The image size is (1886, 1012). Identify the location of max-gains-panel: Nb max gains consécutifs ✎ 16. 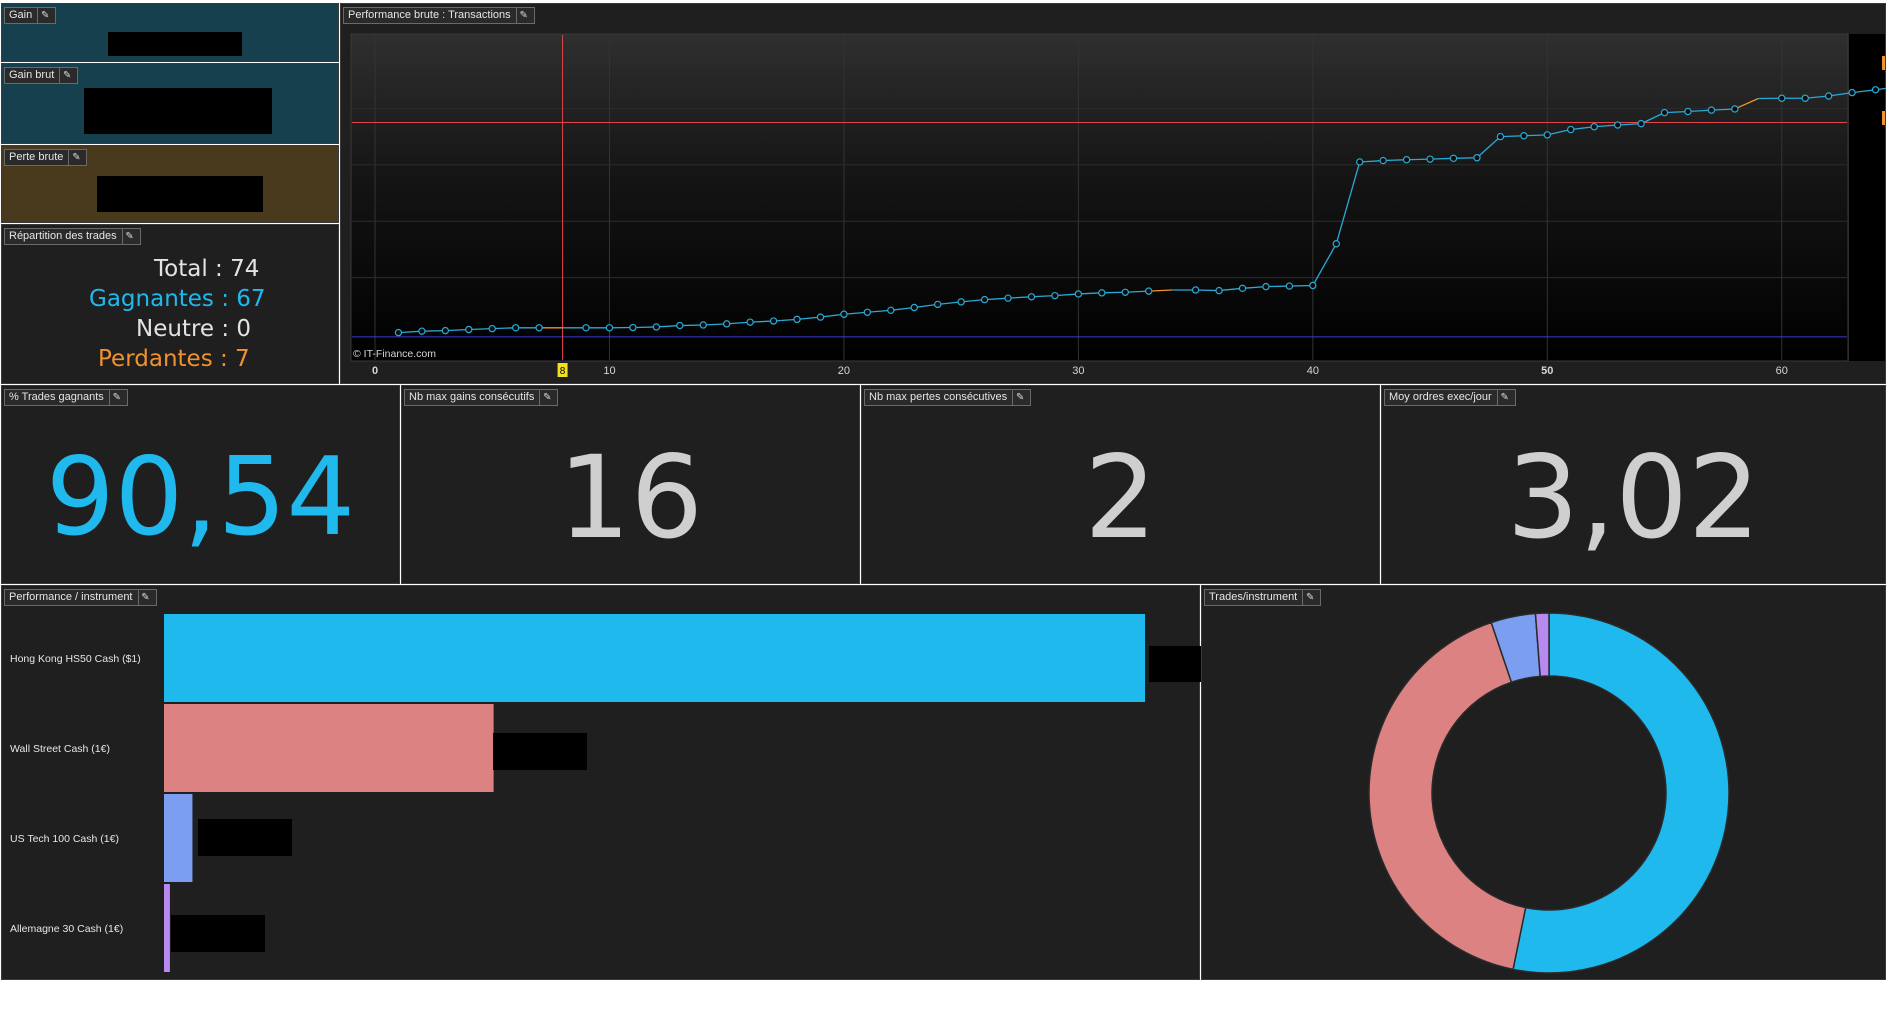
(630, 484).